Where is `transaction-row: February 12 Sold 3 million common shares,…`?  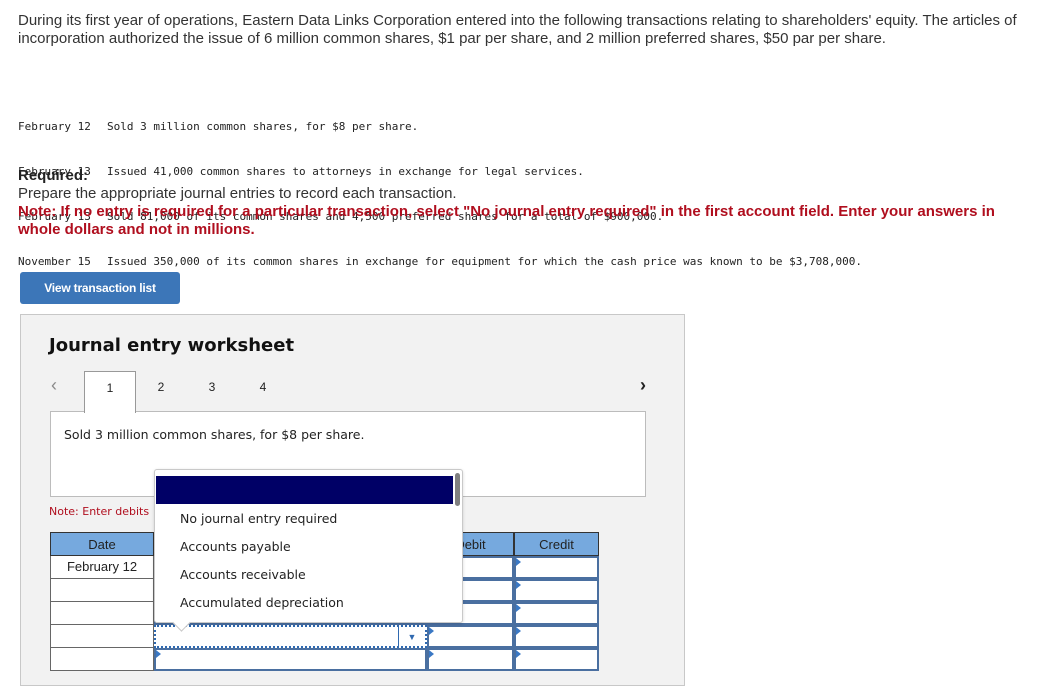 transaction-row: February 12 Sold 3 million common shares,… is located at coordinates (440, 126).